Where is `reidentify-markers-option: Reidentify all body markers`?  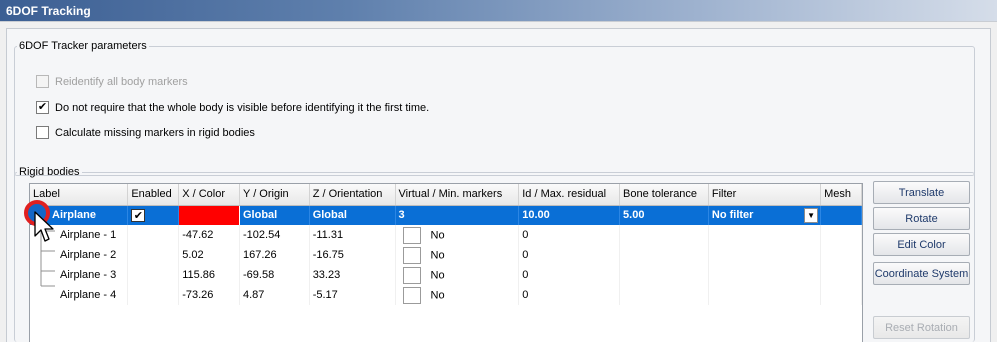 reidentify-markers-option: Reidentify all body markers is located at coordinates (112, 81).